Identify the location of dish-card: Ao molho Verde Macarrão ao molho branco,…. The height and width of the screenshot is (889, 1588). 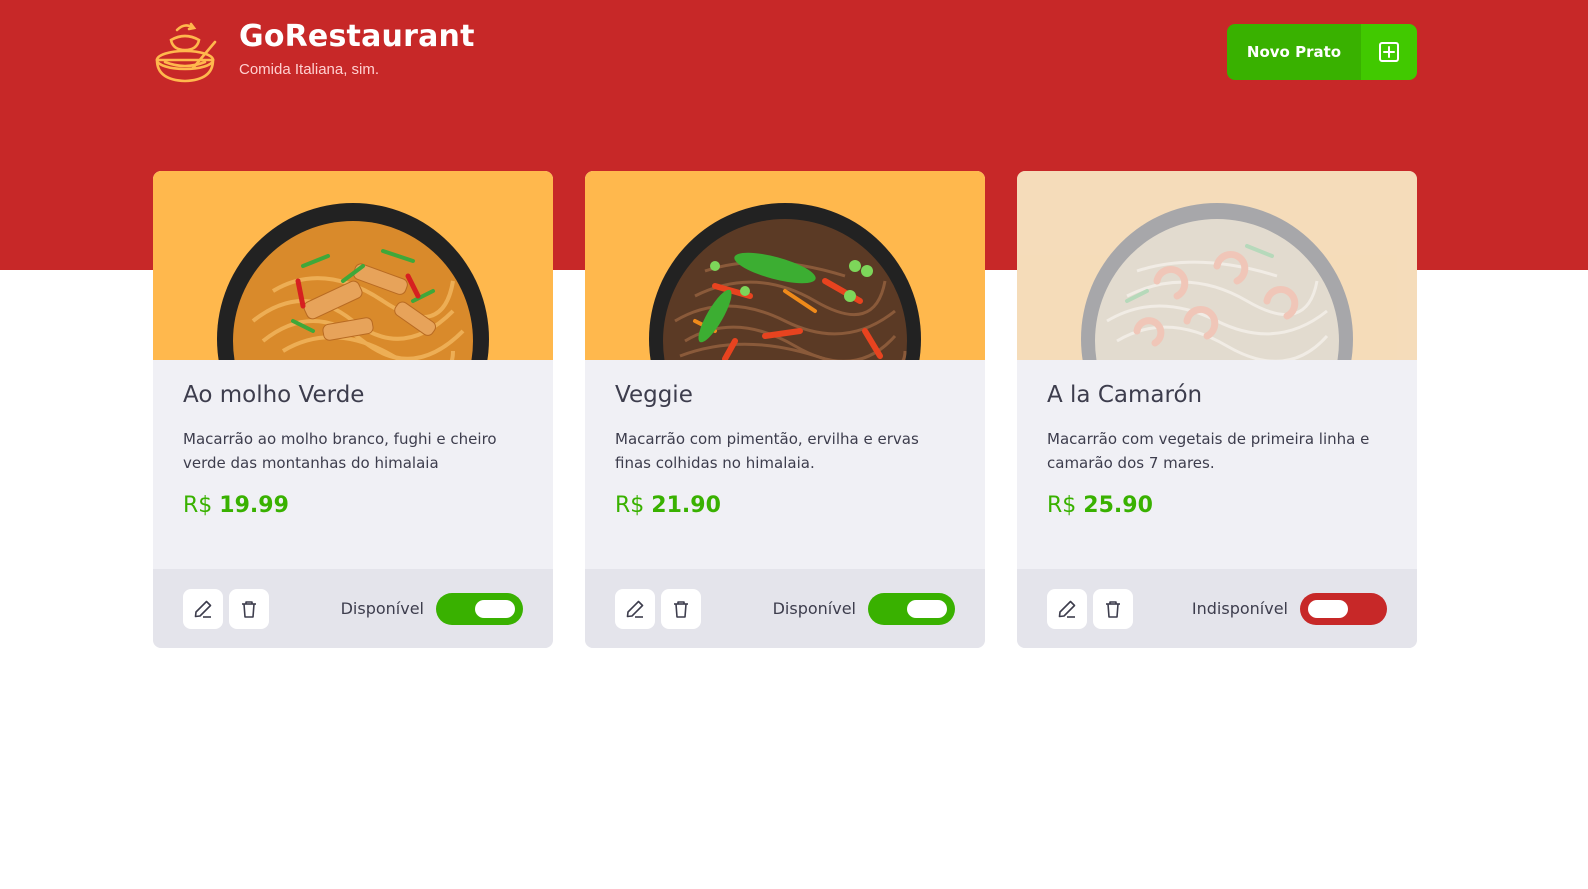
(353, 409).